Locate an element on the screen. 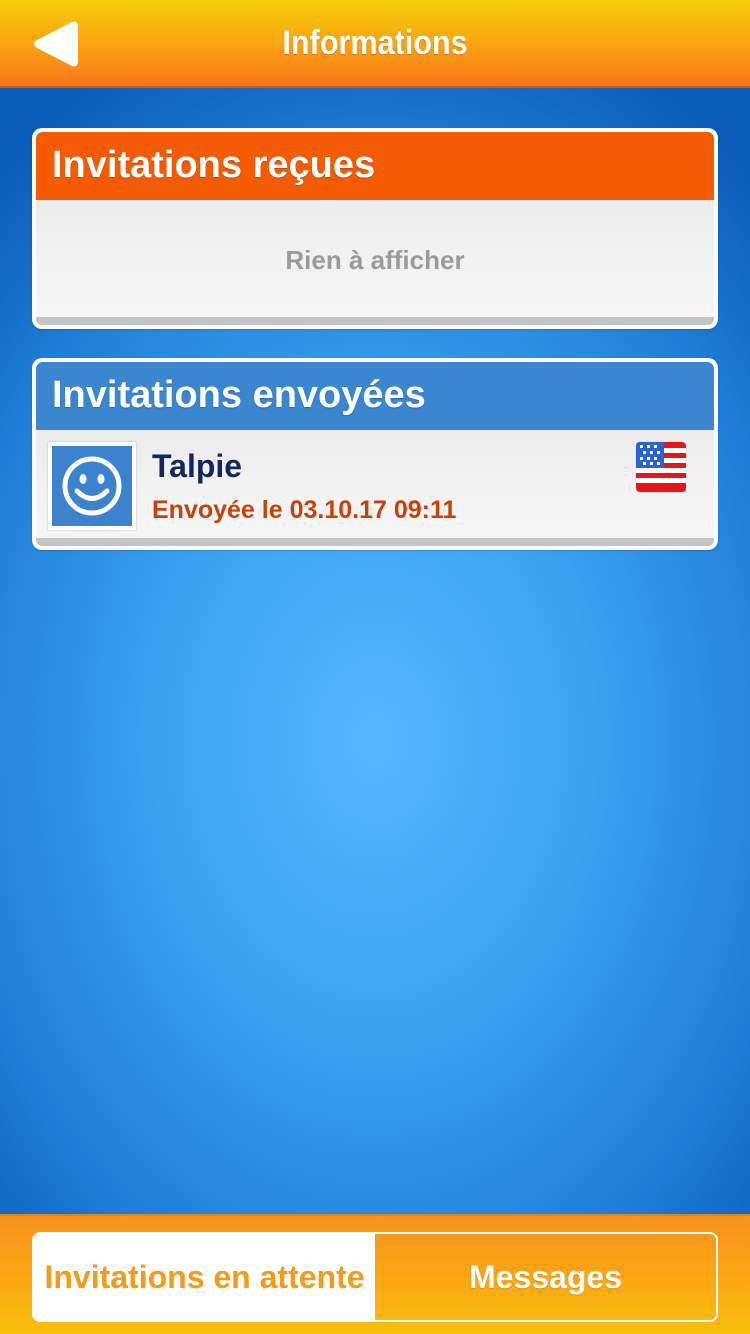  empty-message: Rien à afficher is located at coordinates (375, 260).